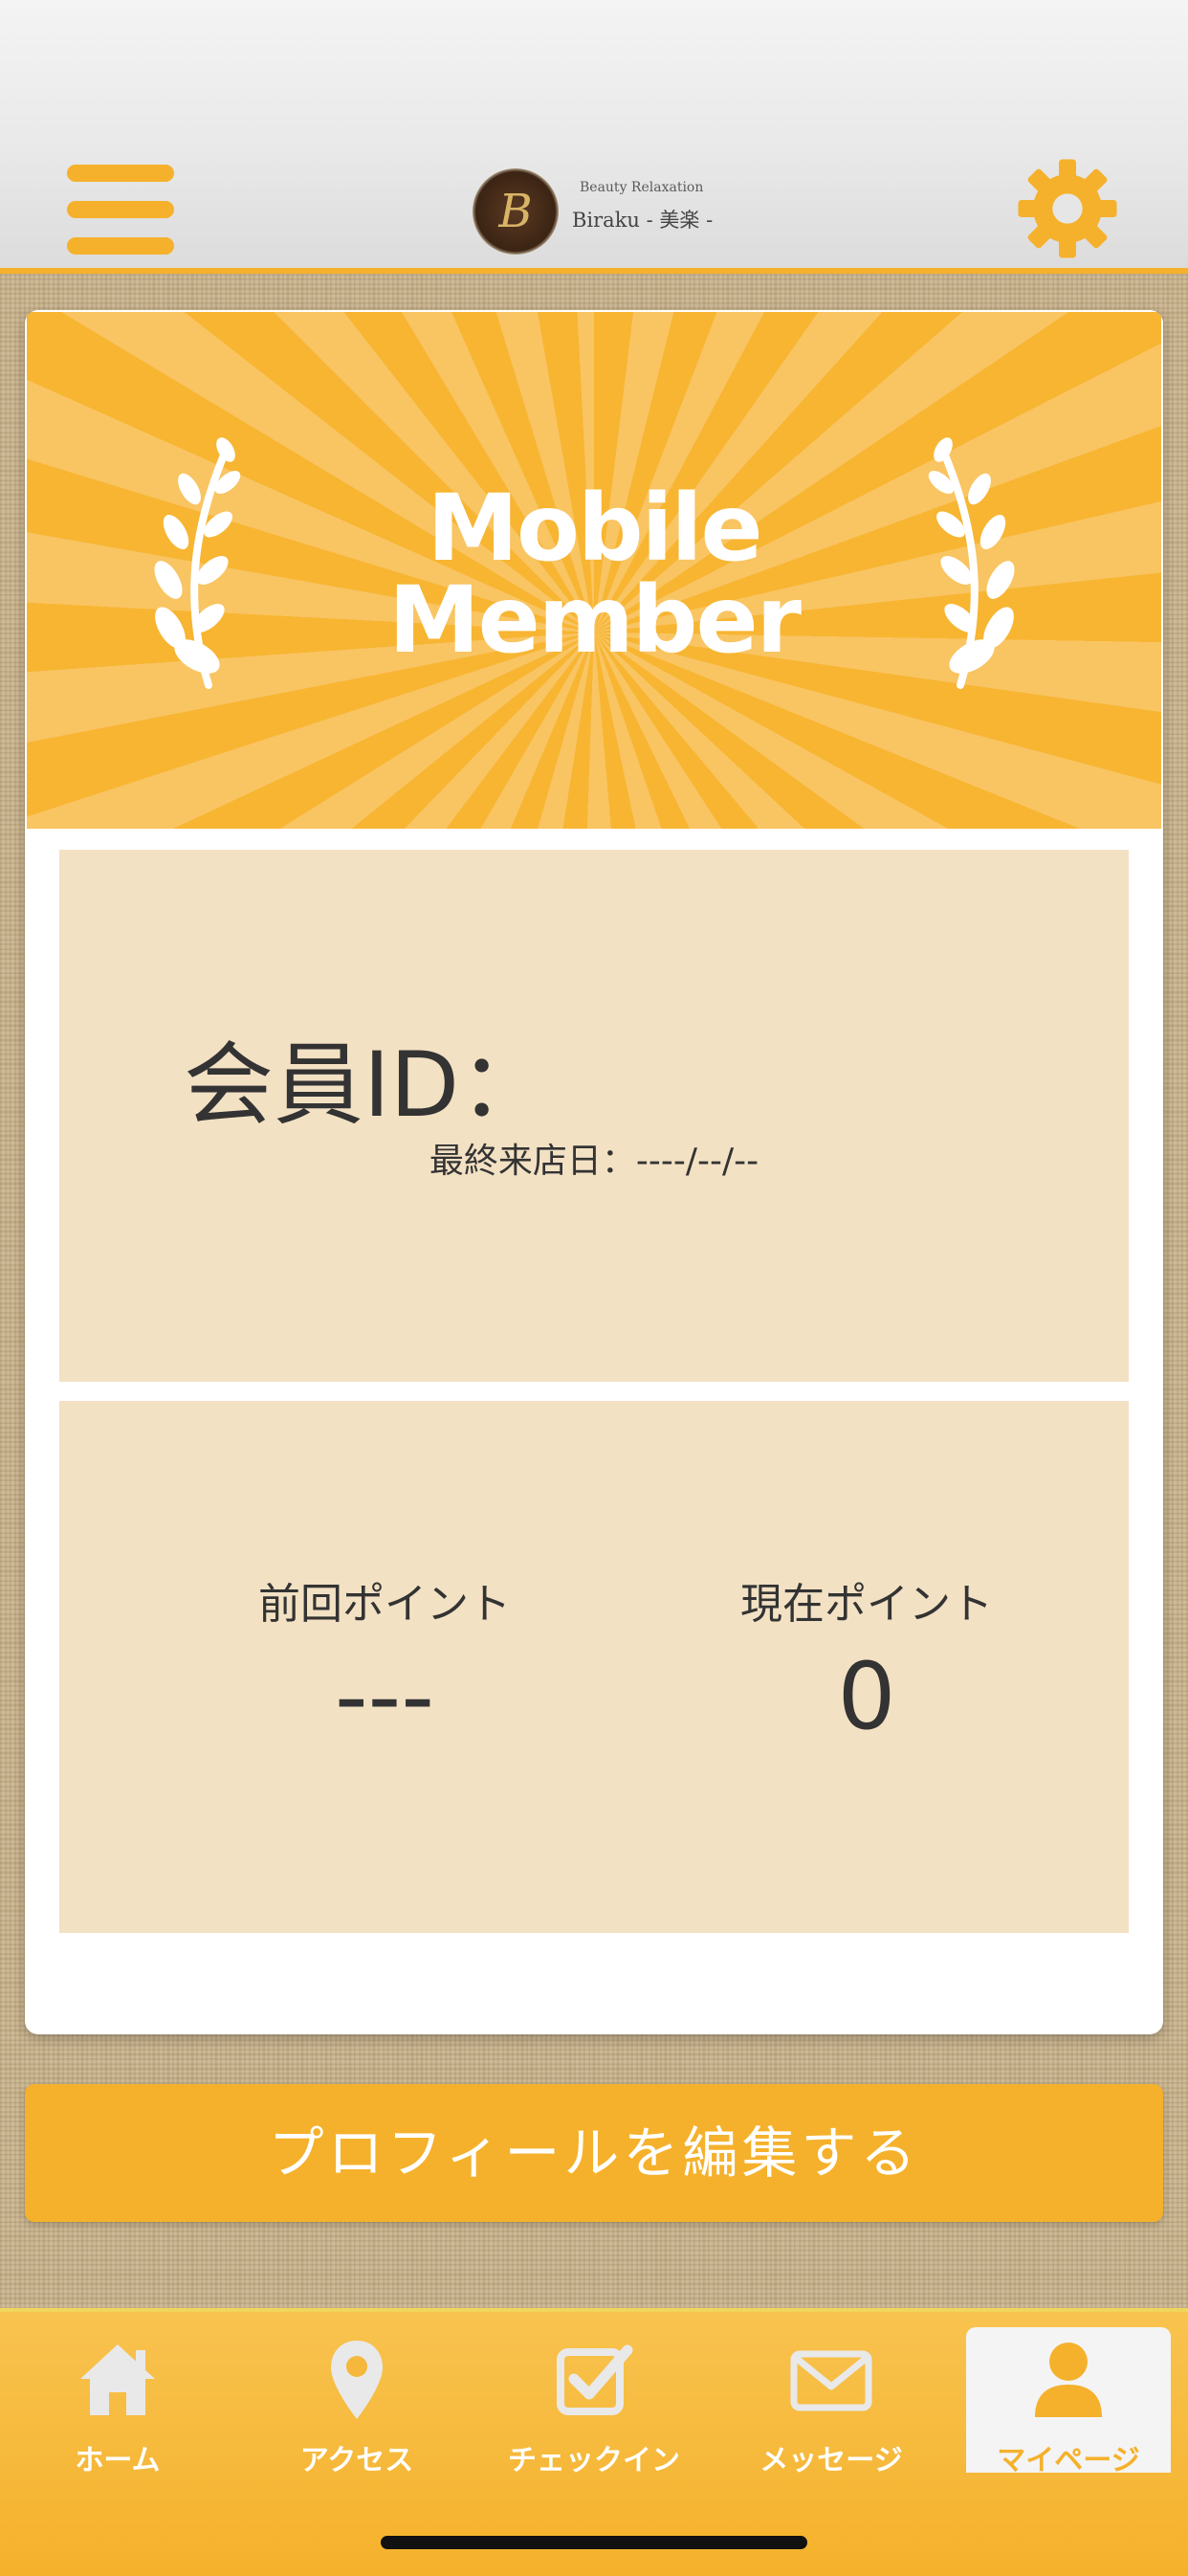  Describe the element at coordinates (1068, 2460) in the screenshot. I see `tab-mypage-label: マイページ` at that location.